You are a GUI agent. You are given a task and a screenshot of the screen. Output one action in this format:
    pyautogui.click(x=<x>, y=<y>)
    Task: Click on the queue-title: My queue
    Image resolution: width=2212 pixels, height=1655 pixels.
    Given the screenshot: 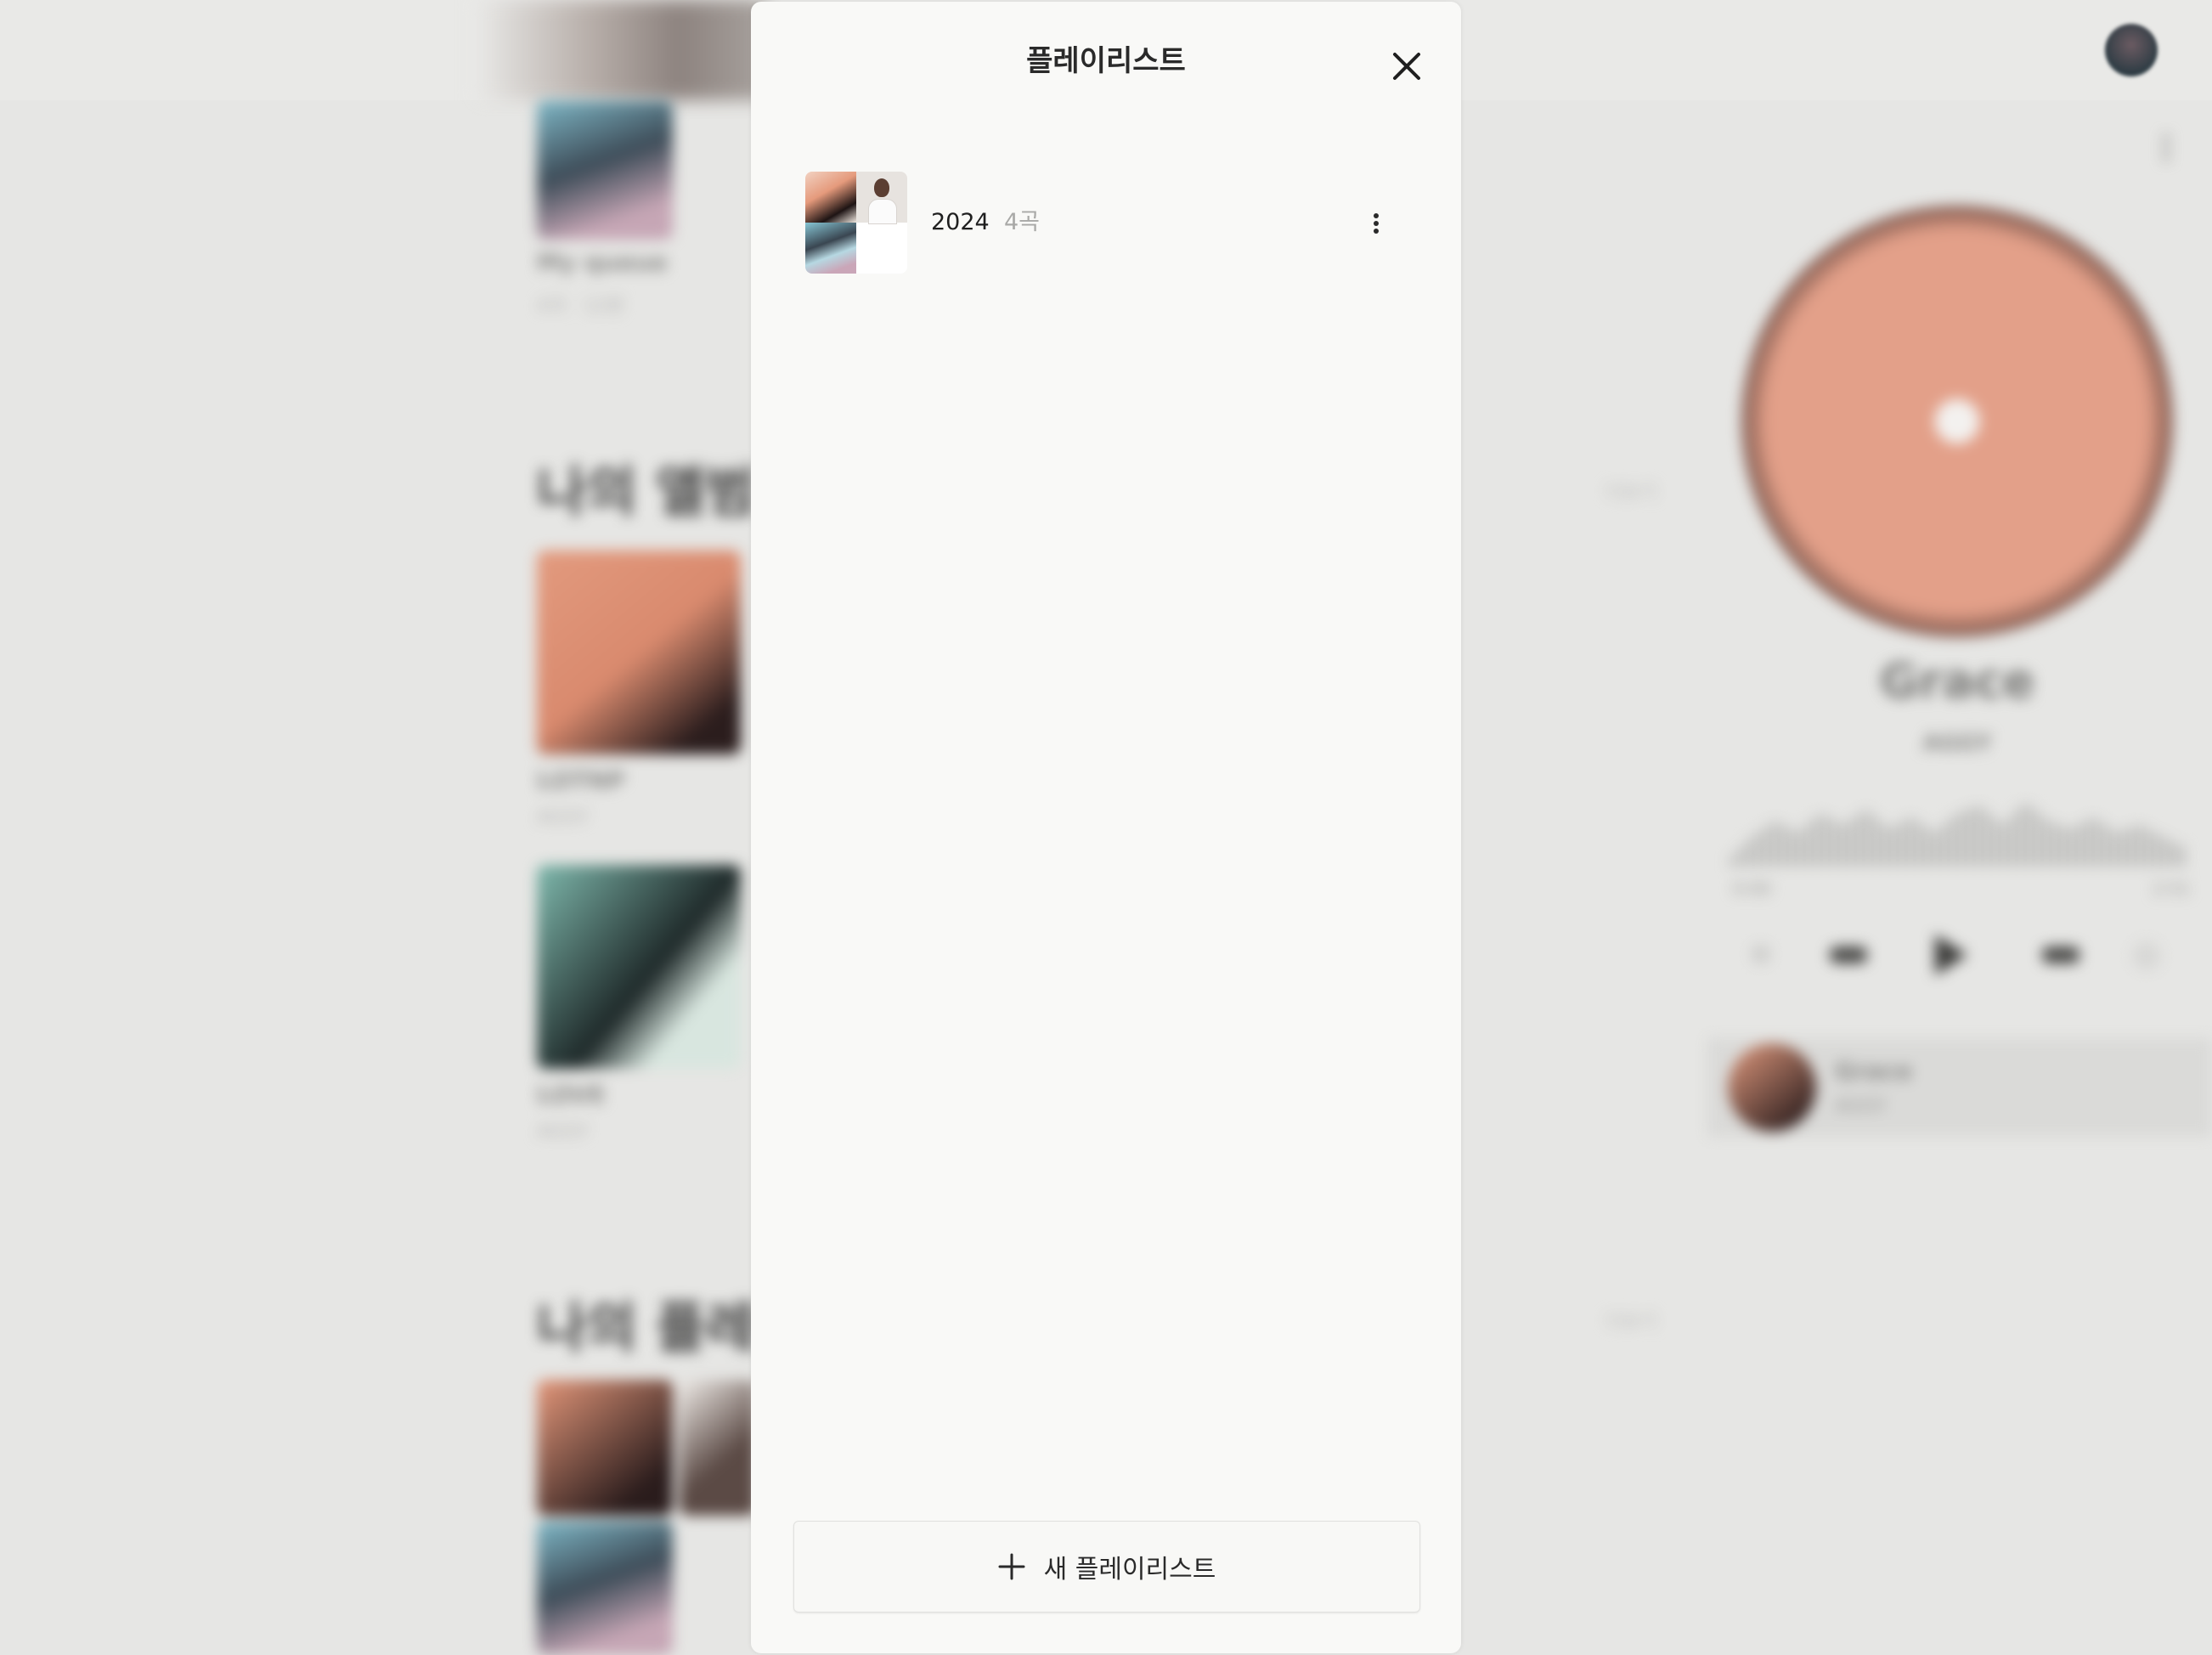 What is the action you would take?
    pyautogui.click(x=603, y=262)
    